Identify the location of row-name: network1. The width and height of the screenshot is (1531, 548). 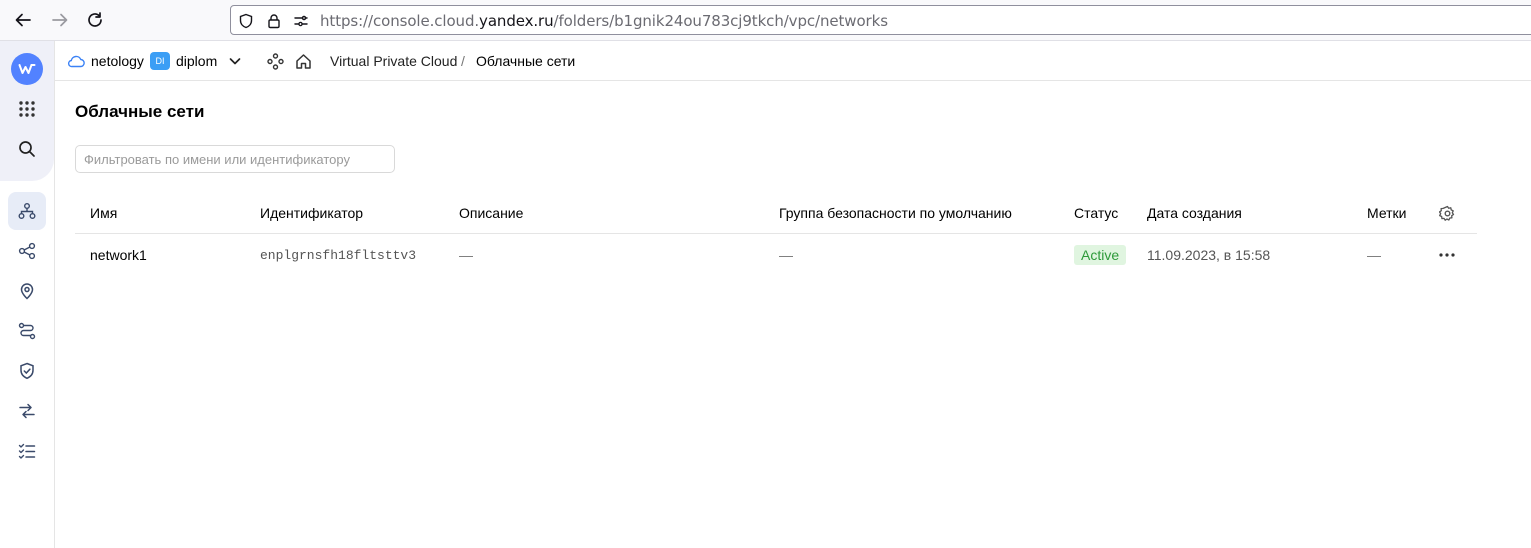
(118, 255).